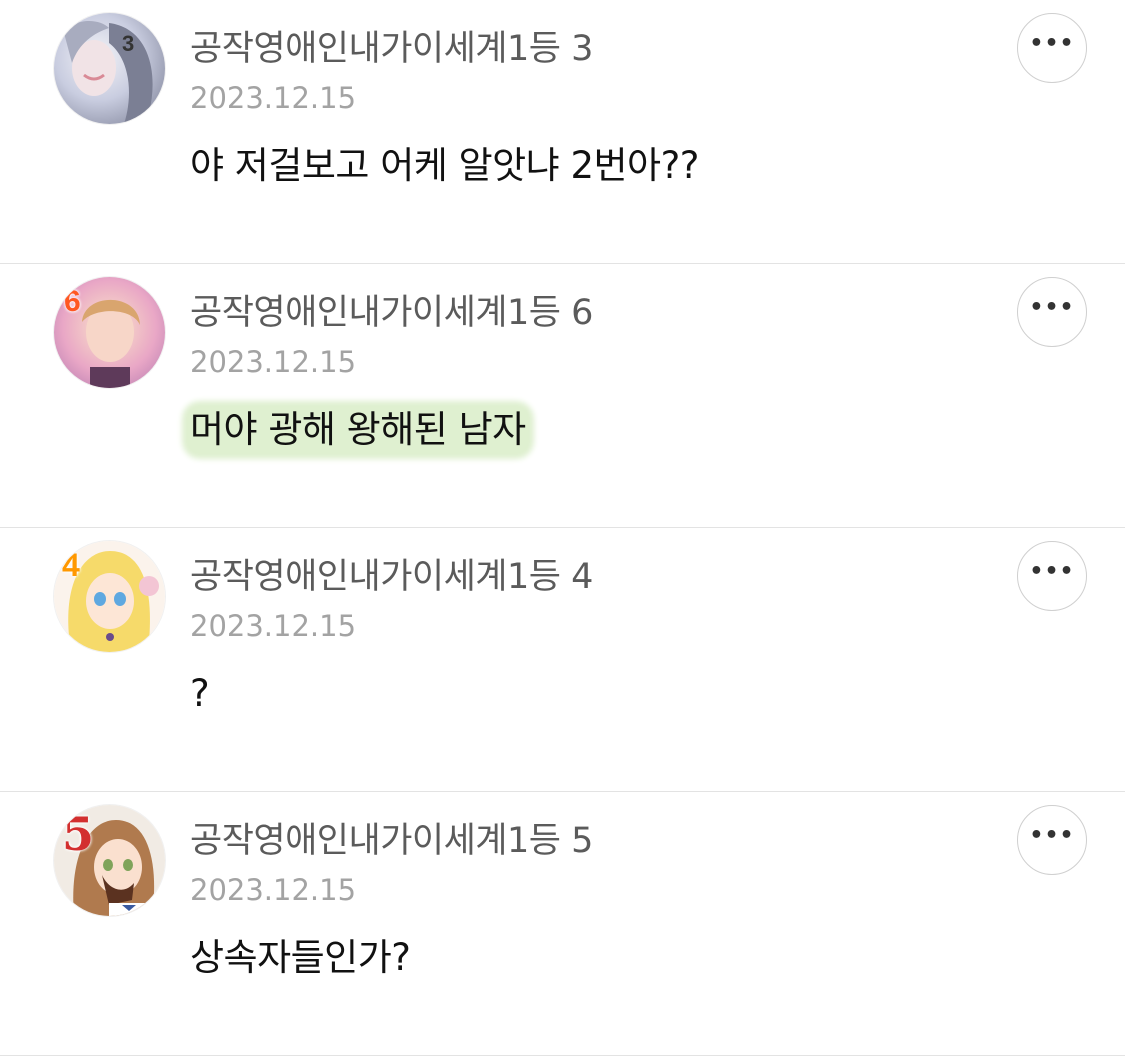  What do you see at coordinates (391, 49) in the screenshot?
I see `author-name: 공작영애인내가이세계1등 3` at bounding box center [391, 49].